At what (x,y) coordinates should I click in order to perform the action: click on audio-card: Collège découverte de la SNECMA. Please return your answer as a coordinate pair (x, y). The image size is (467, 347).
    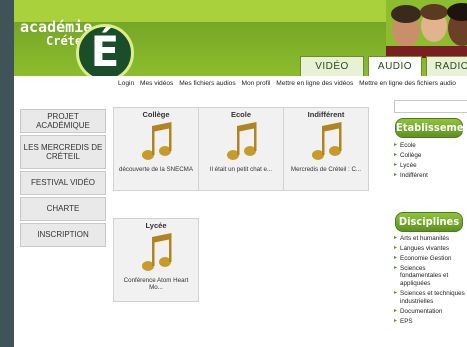
    Looking at the image, I should click on (156, 149).